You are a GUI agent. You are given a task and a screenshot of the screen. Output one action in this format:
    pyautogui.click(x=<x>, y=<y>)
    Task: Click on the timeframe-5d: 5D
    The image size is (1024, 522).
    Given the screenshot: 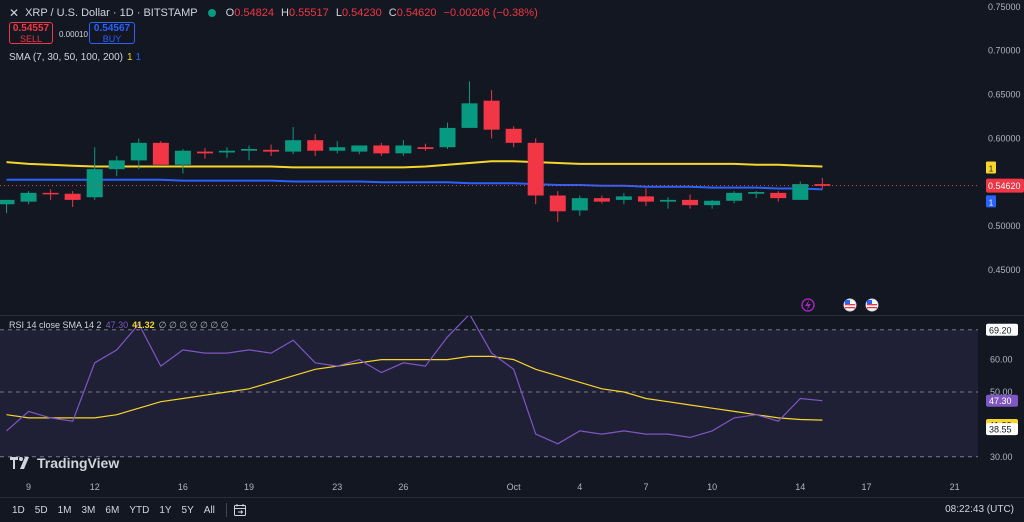 What is the action you would take?
    pyautogui.click(x=41, y=510)
    